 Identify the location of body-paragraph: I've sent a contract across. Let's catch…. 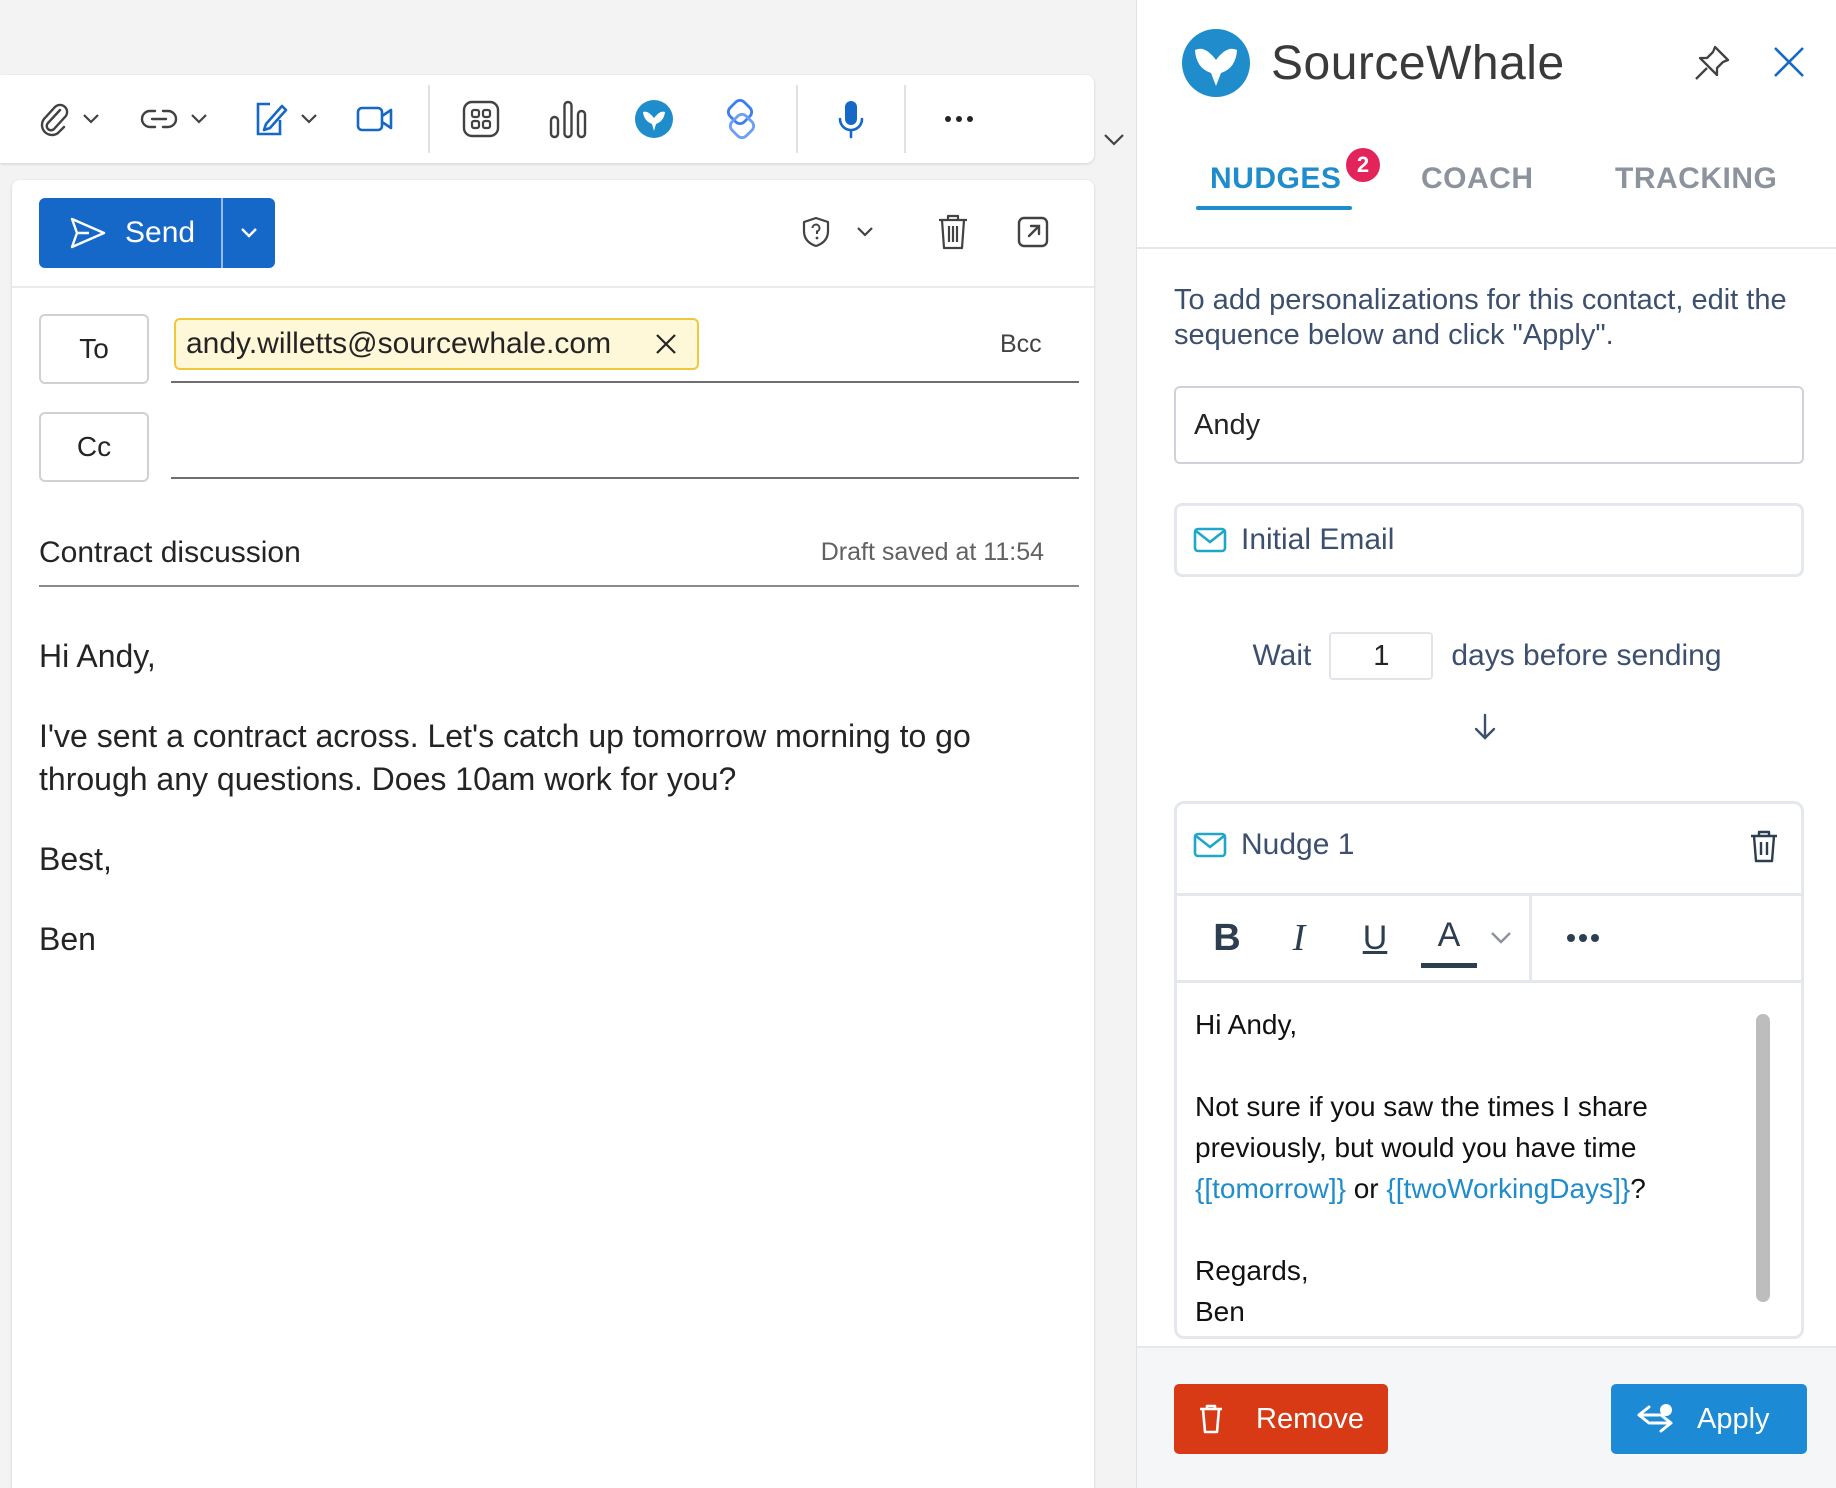
(505, 757).